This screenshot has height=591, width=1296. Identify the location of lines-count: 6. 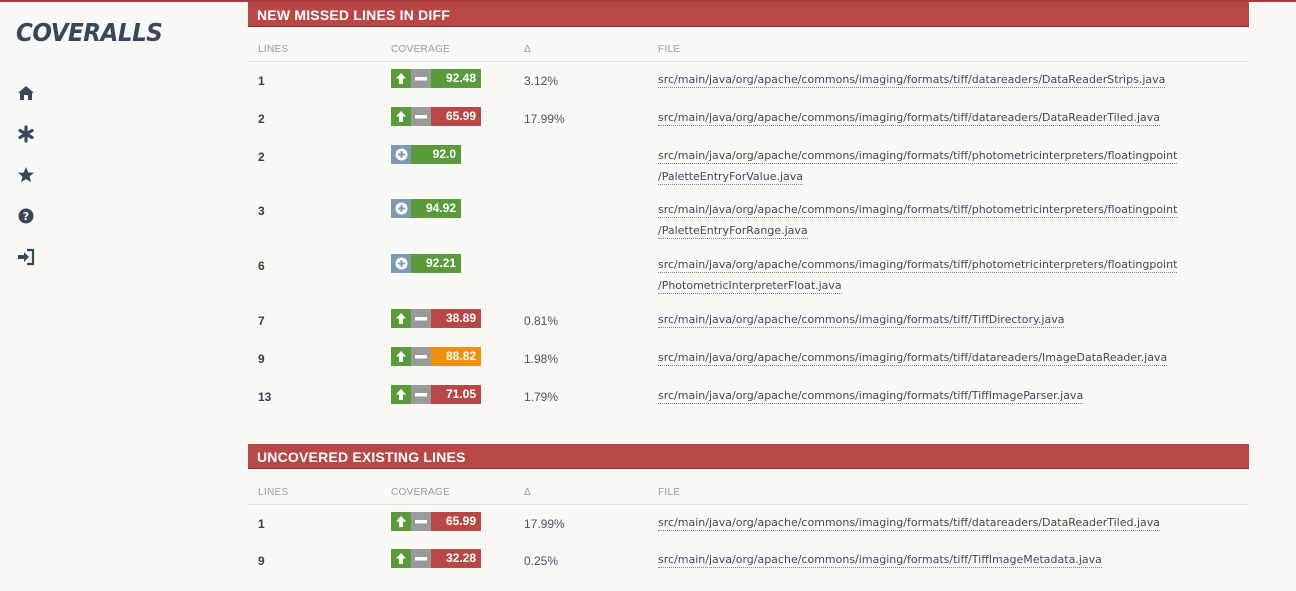
(261, 266).